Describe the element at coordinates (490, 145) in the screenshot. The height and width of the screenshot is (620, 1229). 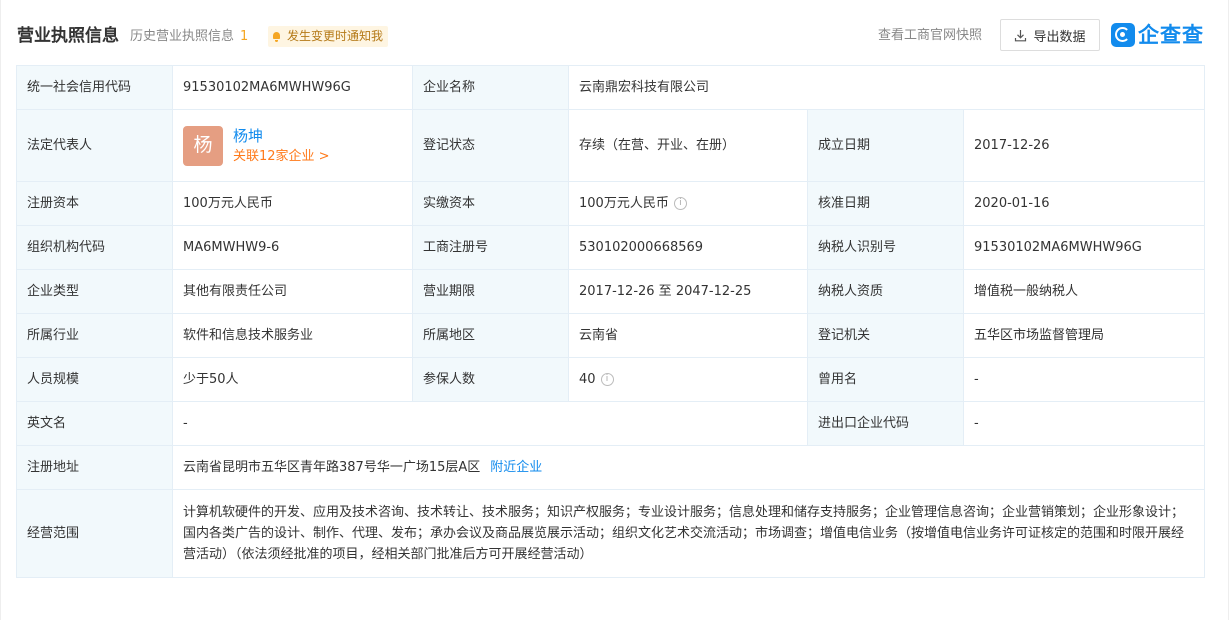
I see `status-label: 登记状态` at that location.